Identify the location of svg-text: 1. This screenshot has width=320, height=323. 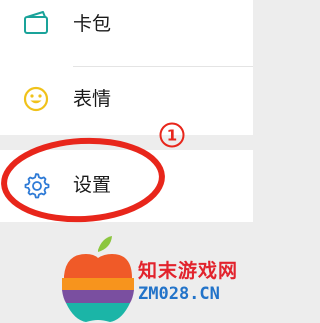
(172, 136).